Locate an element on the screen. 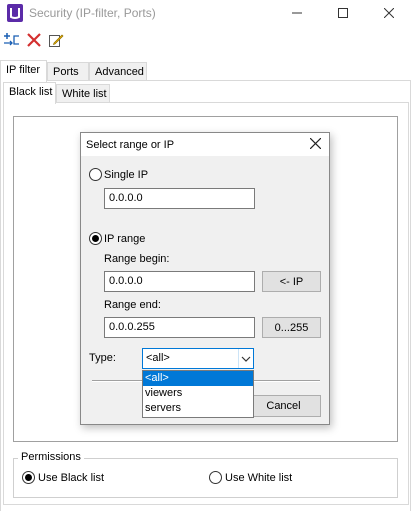 This screenshot has height=511, width=412. ip-range-label: IP range is located at coordinates (124, 239).